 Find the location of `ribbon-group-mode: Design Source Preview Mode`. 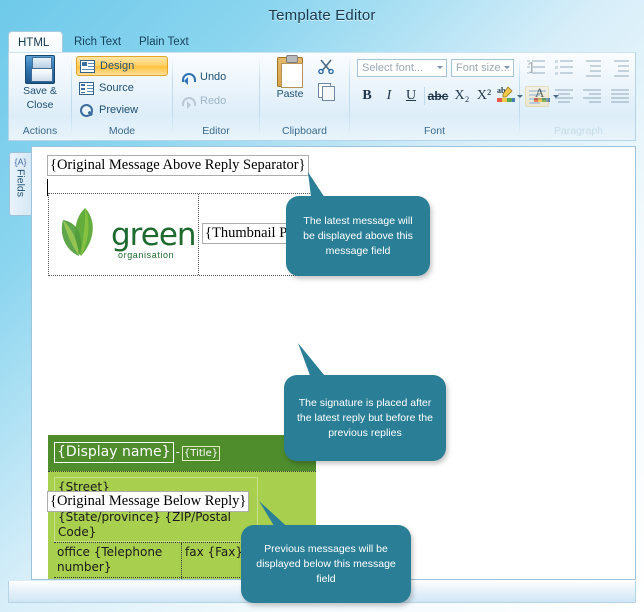

ribbon-group-mode: Design Source Preview Mode is located at coordinates (122, 96).